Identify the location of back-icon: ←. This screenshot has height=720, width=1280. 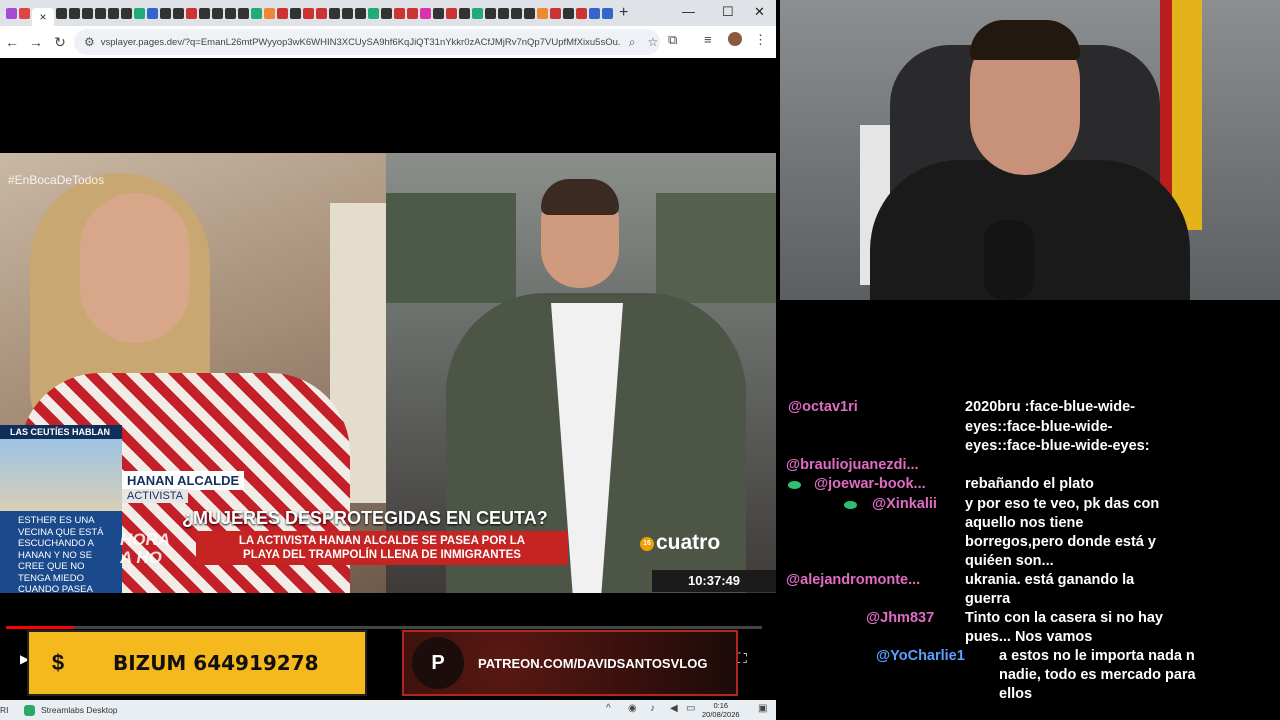
(12, 42).